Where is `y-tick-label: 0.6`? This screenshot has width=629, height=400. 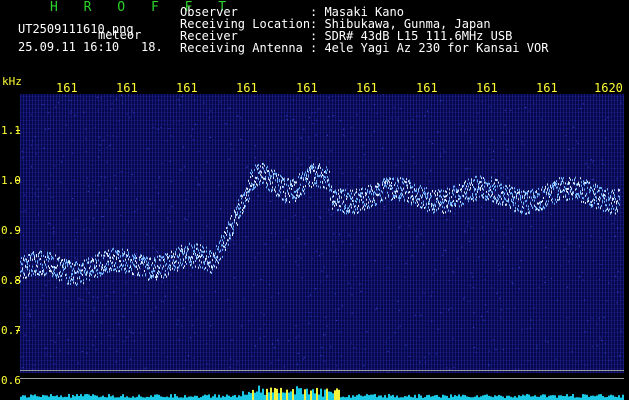 y-tick-label: 0.6 is located at coordinates (11, 380).